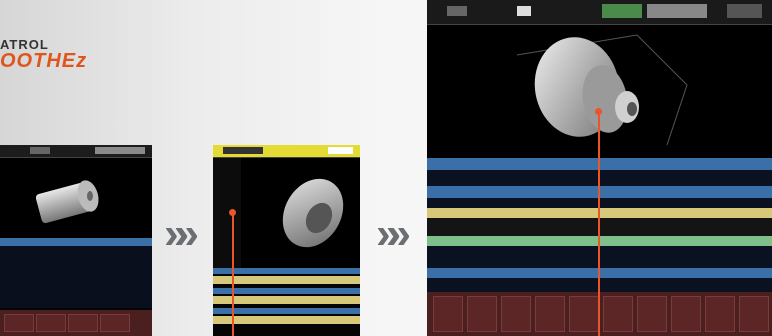 The width and height of the screenshot is (772, 336). What do you see at coordinates (44, 61) in the screenshot?
I see `brand-line2: OOTHEz` at bounding box center [44, 61].